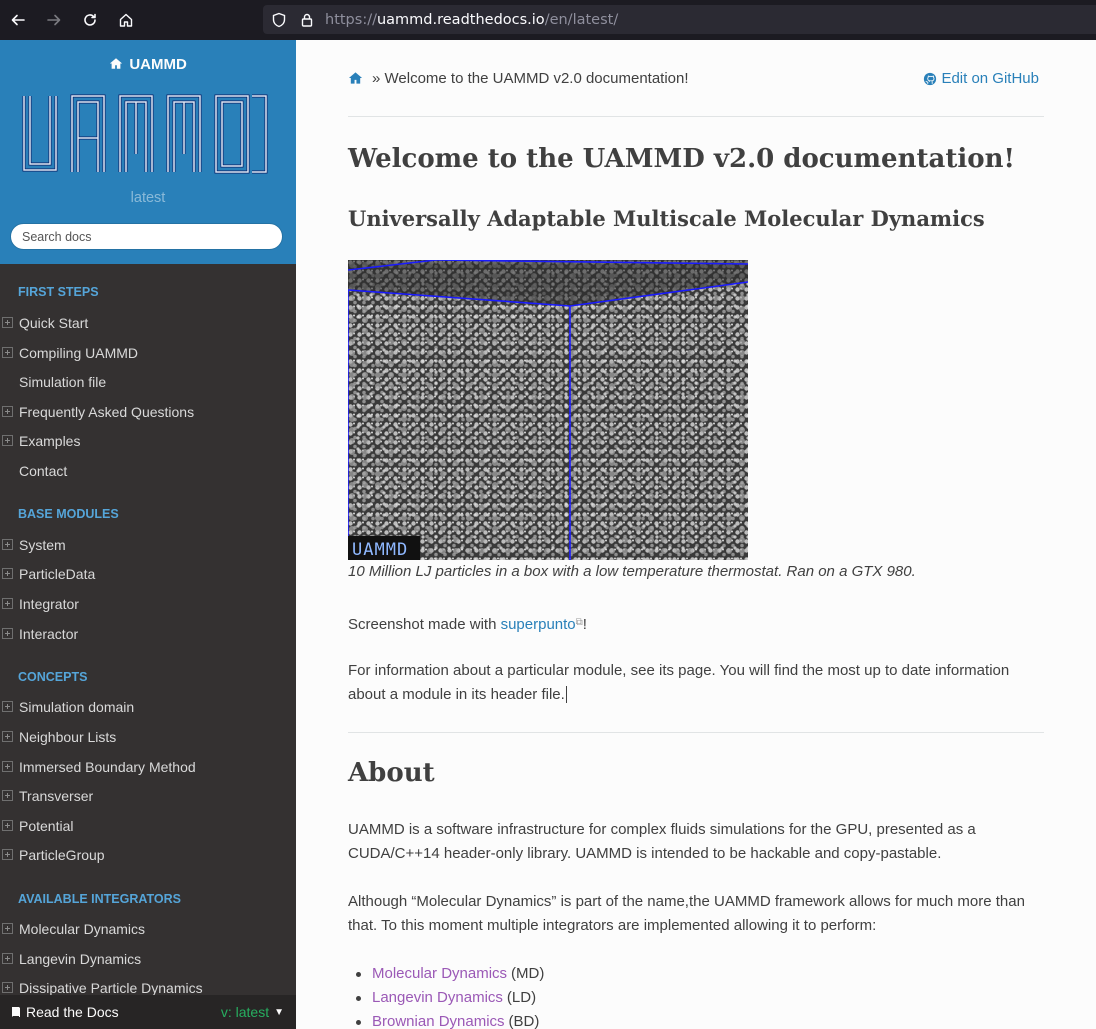 The height and width of the screenshot is (1029, 1096). What do you see at coordinates (148, 633) in the screenshot?
I see `nav-item-interactor: Interactor` at bounding box center [148, 633].